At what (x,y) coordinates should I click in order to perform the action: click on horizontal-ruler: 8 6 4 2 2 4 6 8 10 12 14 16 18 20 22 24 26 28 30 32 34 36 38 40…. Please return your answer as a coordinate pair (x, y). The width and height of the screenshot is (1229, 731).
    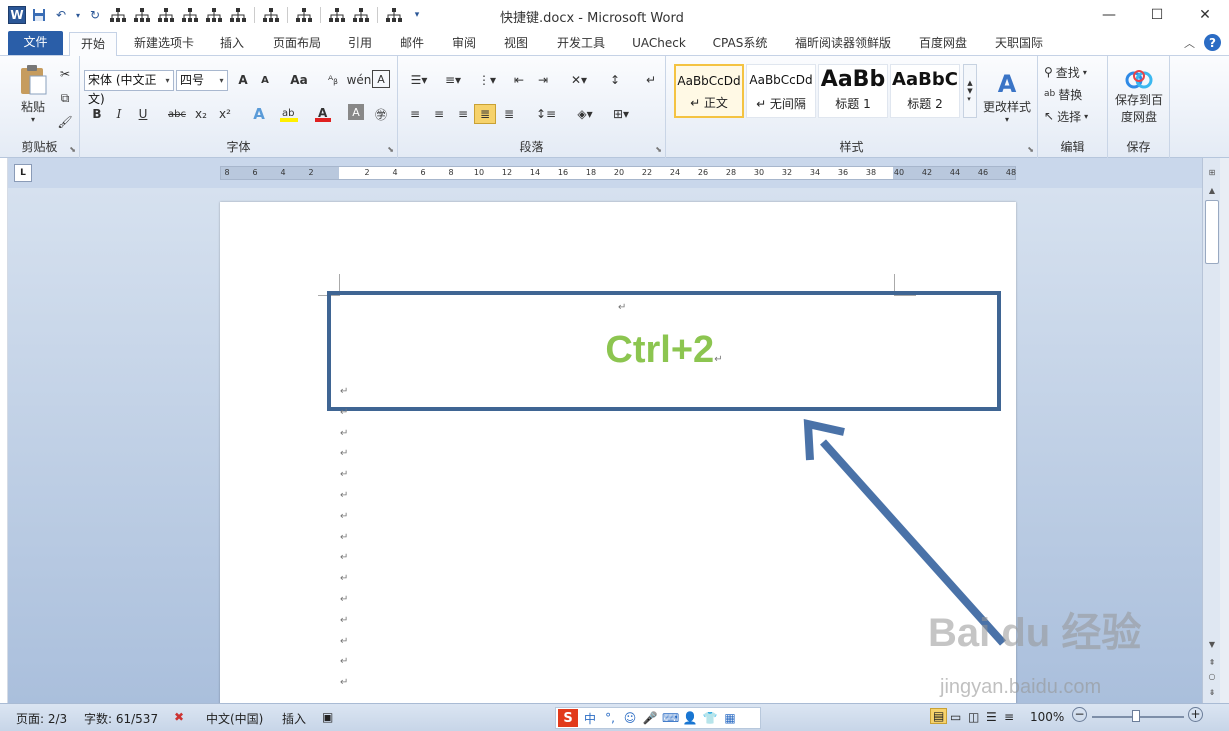
    Looking at the image, I should click on (618, 173).